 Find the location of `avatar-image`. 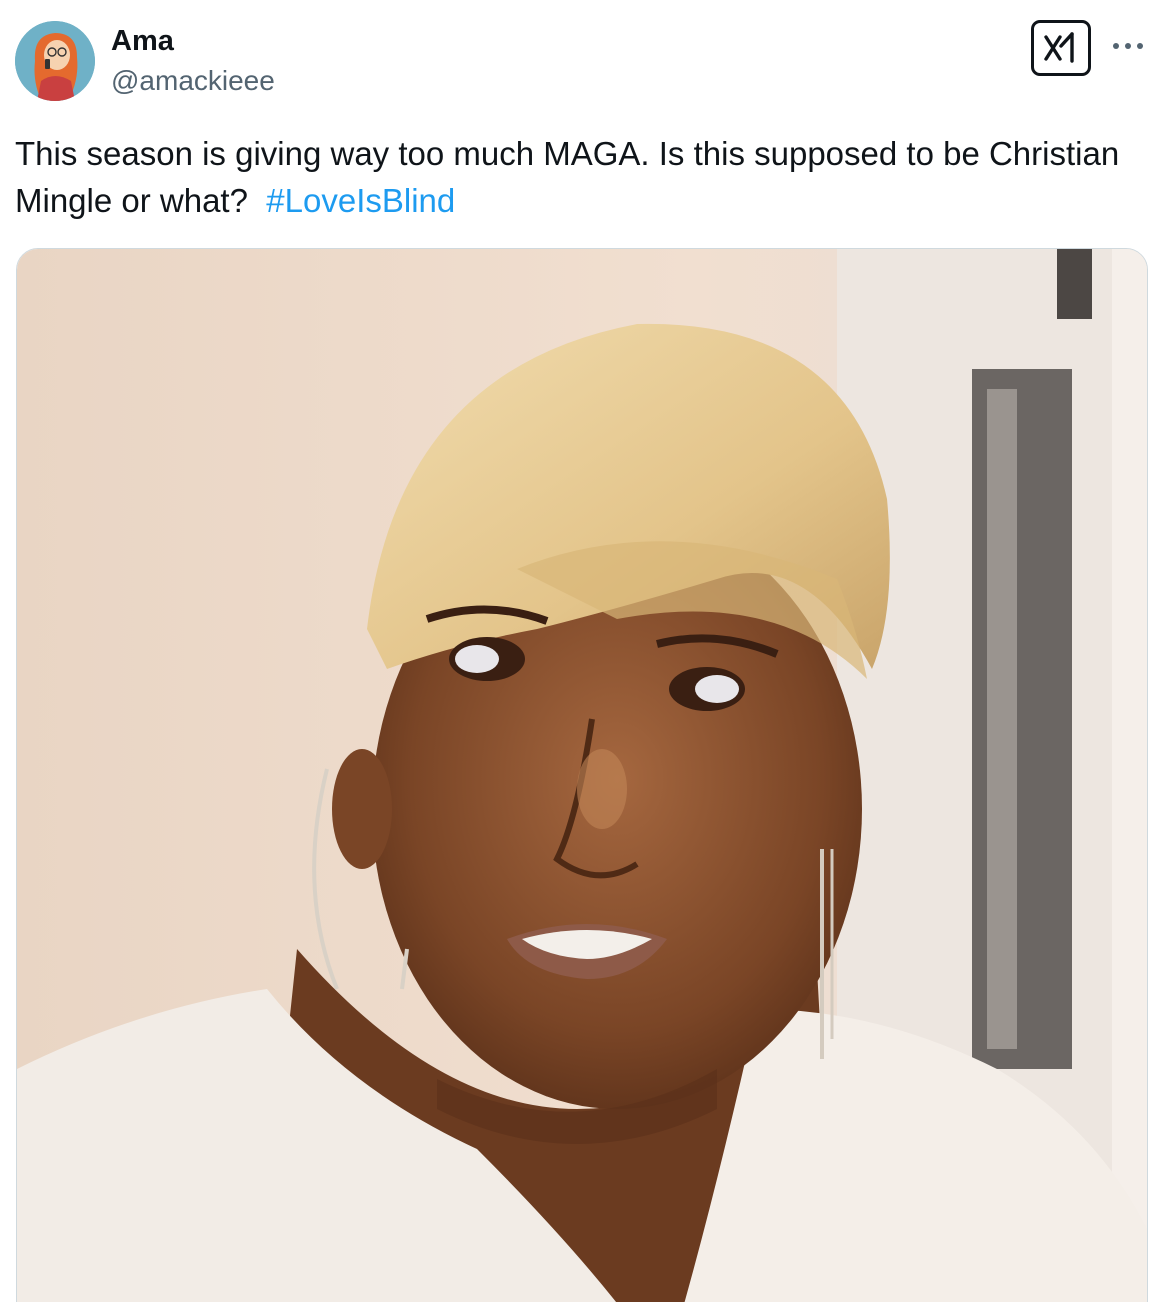

avatar-image is located at coordinates (55, 61).